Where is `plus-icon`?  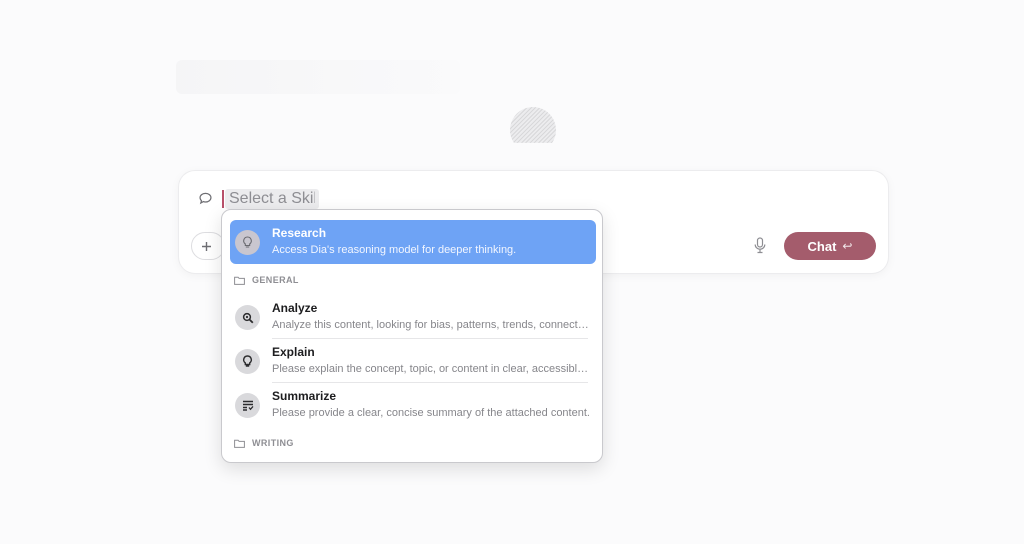 plus-icon is located at coordinates (206, 246).